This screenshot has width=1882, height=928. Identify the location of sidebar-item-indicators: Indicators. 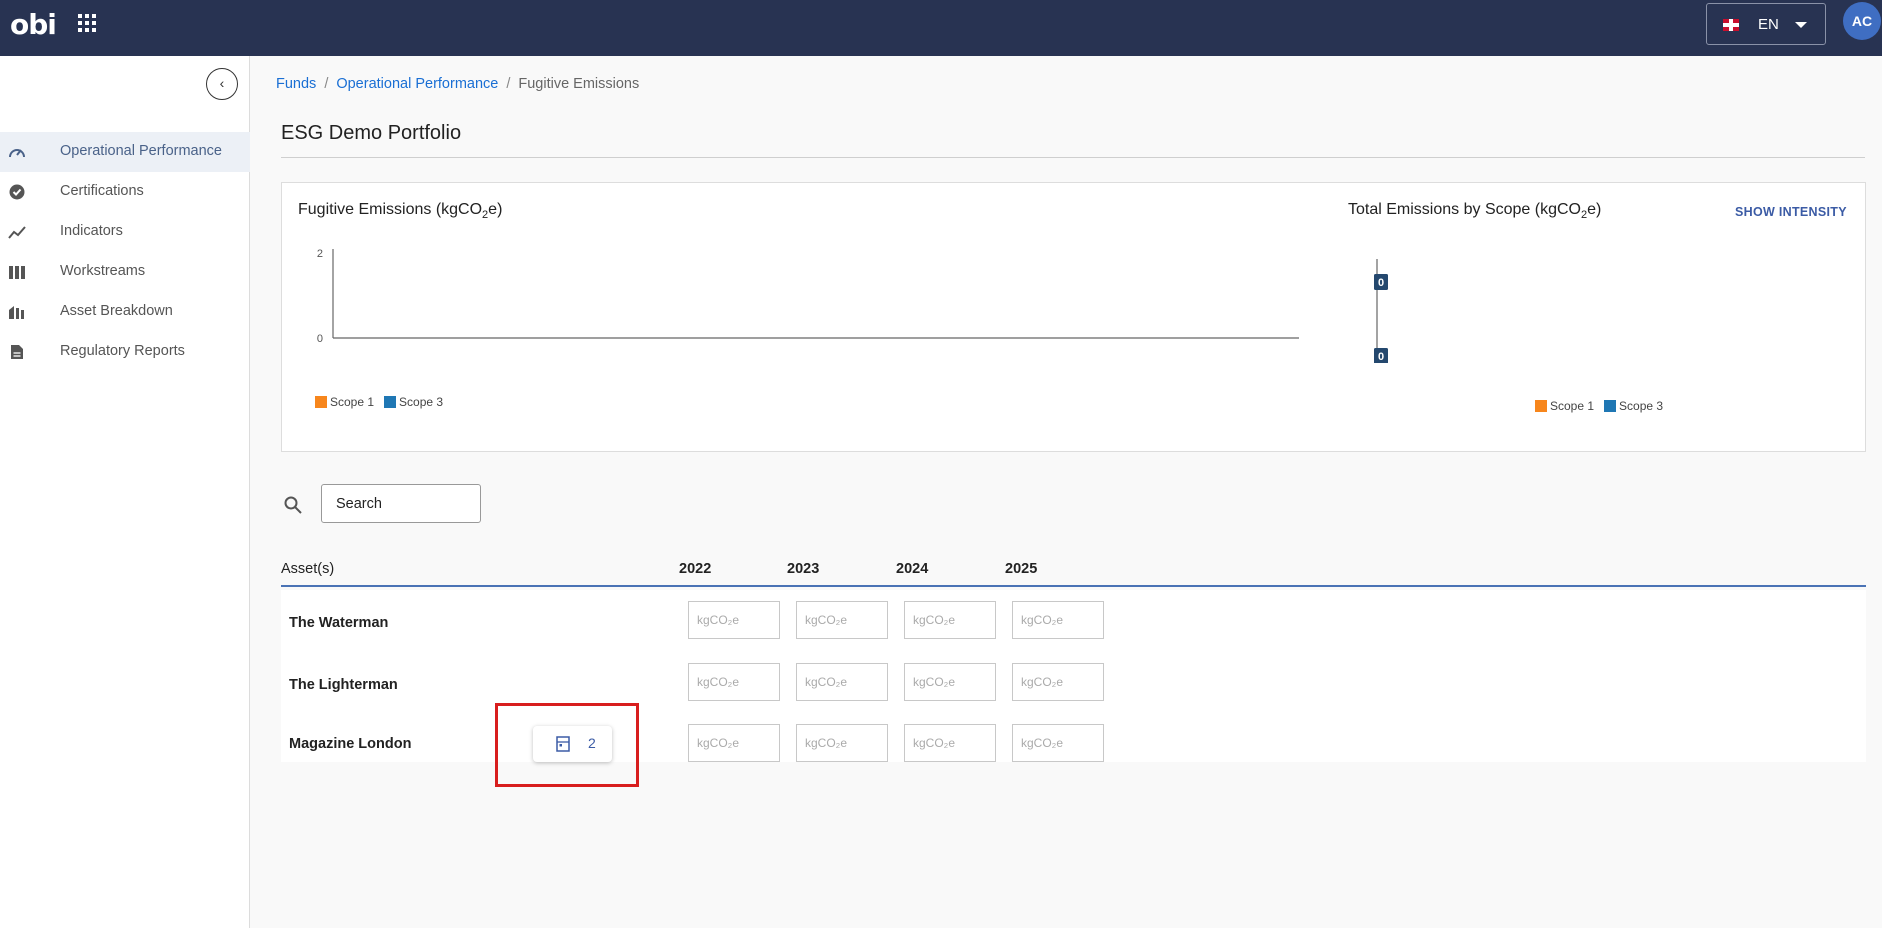
(125, 232).